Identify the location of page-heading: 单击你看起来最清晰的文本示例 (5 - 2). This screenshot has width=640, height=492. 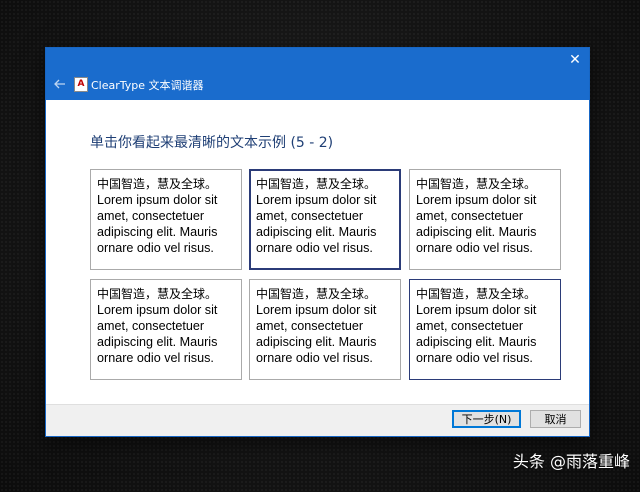
(212, 143).